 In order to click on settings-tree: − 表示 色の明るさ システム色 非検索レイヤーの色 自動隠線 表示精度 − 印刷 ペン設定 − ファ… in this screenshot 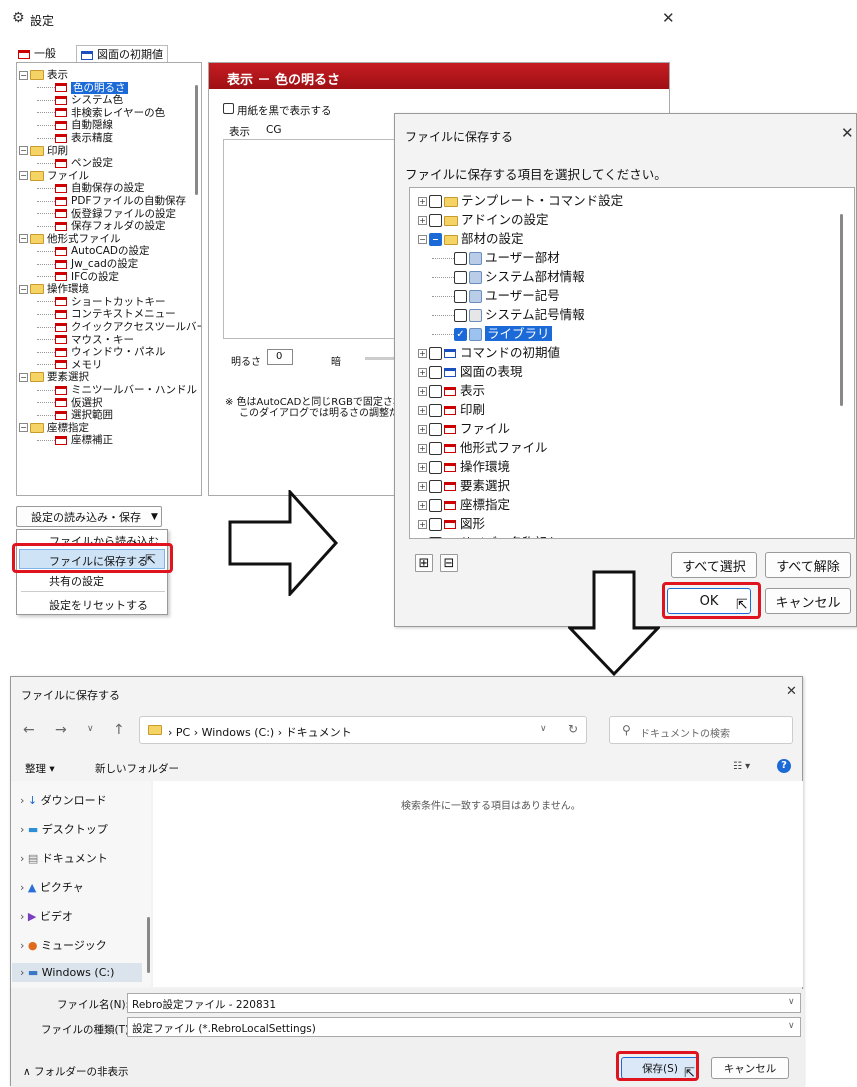, I will do `click(109, 279)`.